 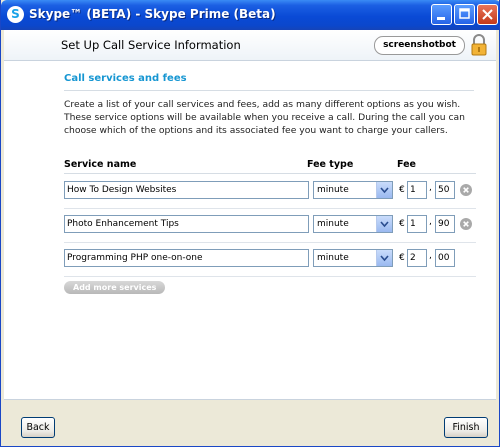 What do you see at coordinates (186, 224) in the screenshot?
I see `service-name-input: Photo Enhancement Tips` at bounding box center [186, 224].